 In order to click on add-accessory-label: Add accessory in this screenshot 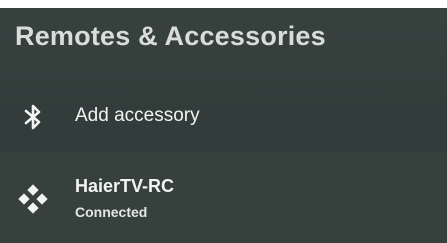, I will do `click(137, 115)`.